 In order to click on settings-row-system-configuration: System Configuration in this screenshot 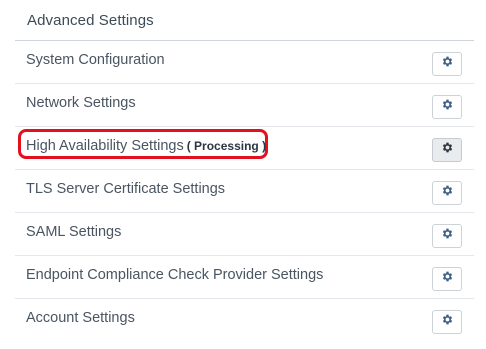, I will do `click(244, 62)`.